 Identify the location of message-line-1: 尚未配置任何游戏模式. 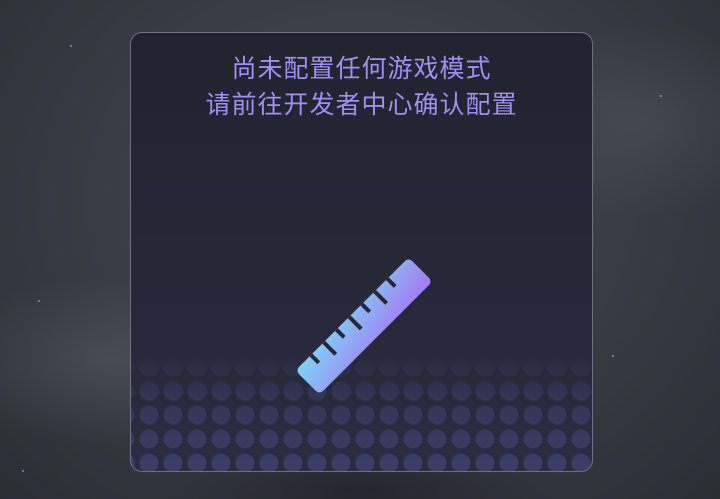
(361, 68).